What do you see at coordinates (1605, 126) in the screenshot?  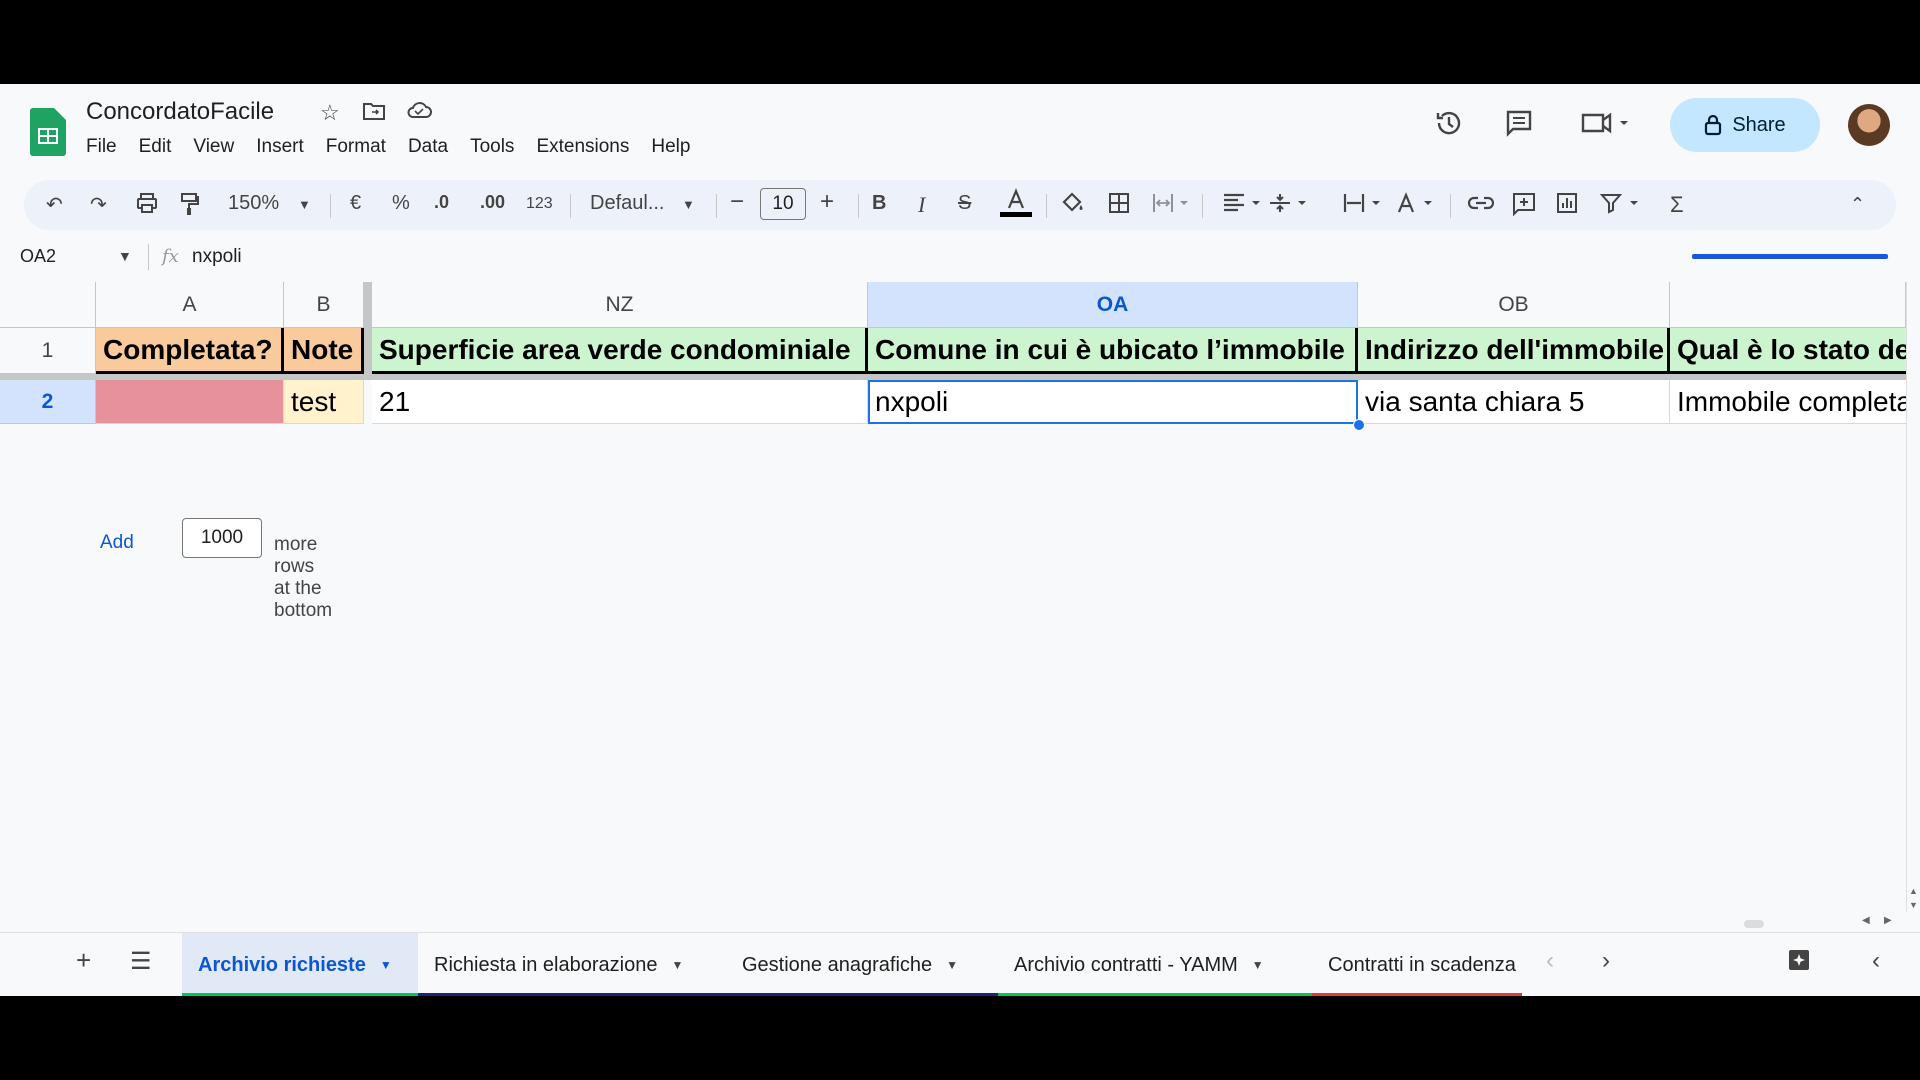 I see `meet-icon` at bounding box center [1605, 126].